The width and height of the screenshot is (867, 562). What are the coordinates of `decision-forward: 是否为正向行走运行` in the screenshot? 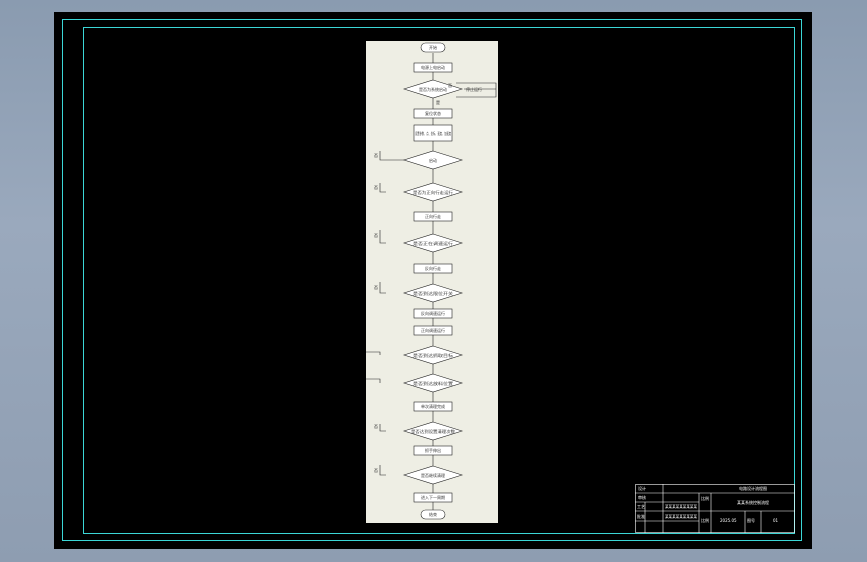 It's located at (433, 192).